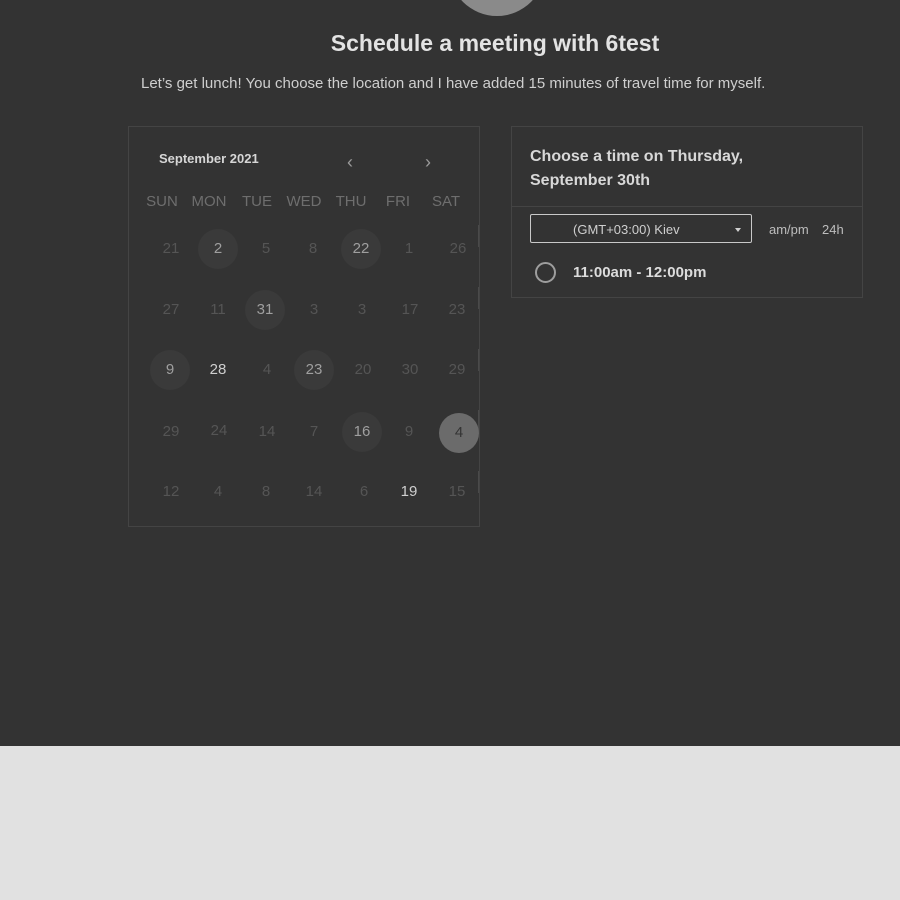  What do you see at coordinates (789, 229) in the screenshot?
I see `format-ampm-toggle: am/pm` at bounding box center [789, 229].